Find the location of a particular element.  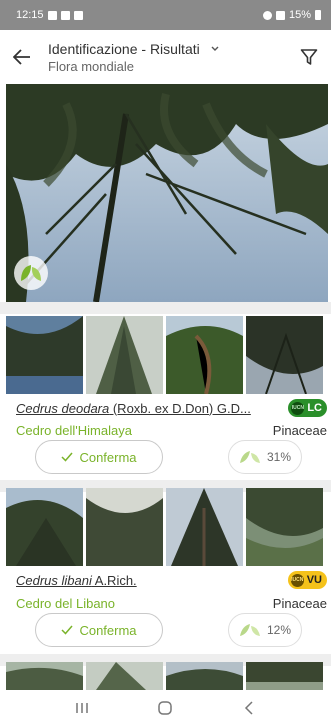

system-nav-bar is located at coordinates (165, 707).